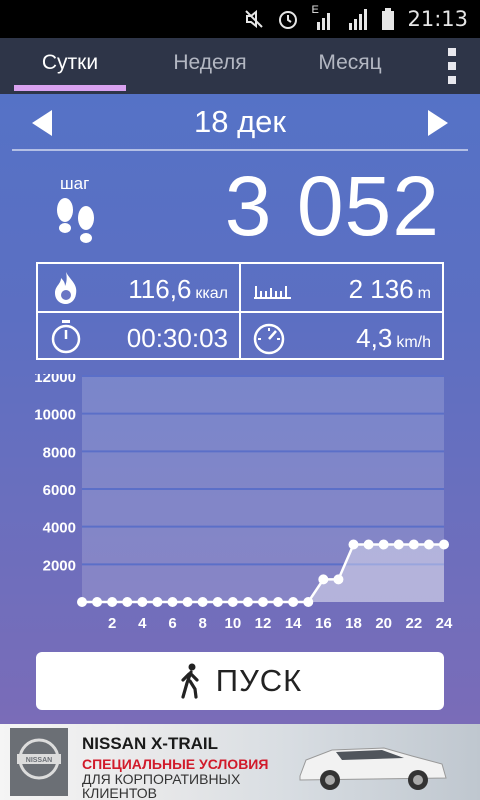 This screenshot has height=800, width=480. Describe the element at coordinates (70, 88) in the screenshot. I see `active-tab-indicator` at that location.